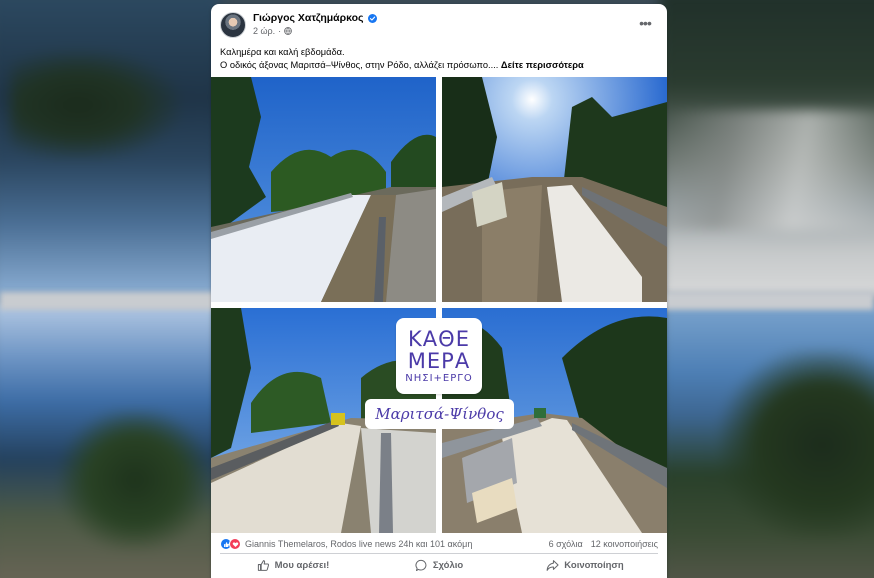 The height and width of the screenshot is (578, 874). What do you see at coordinates (308, 18) in the screenshot?
I see `author-label: Γιώργος Χατζημάρκος` at bounding box center [308, 18].